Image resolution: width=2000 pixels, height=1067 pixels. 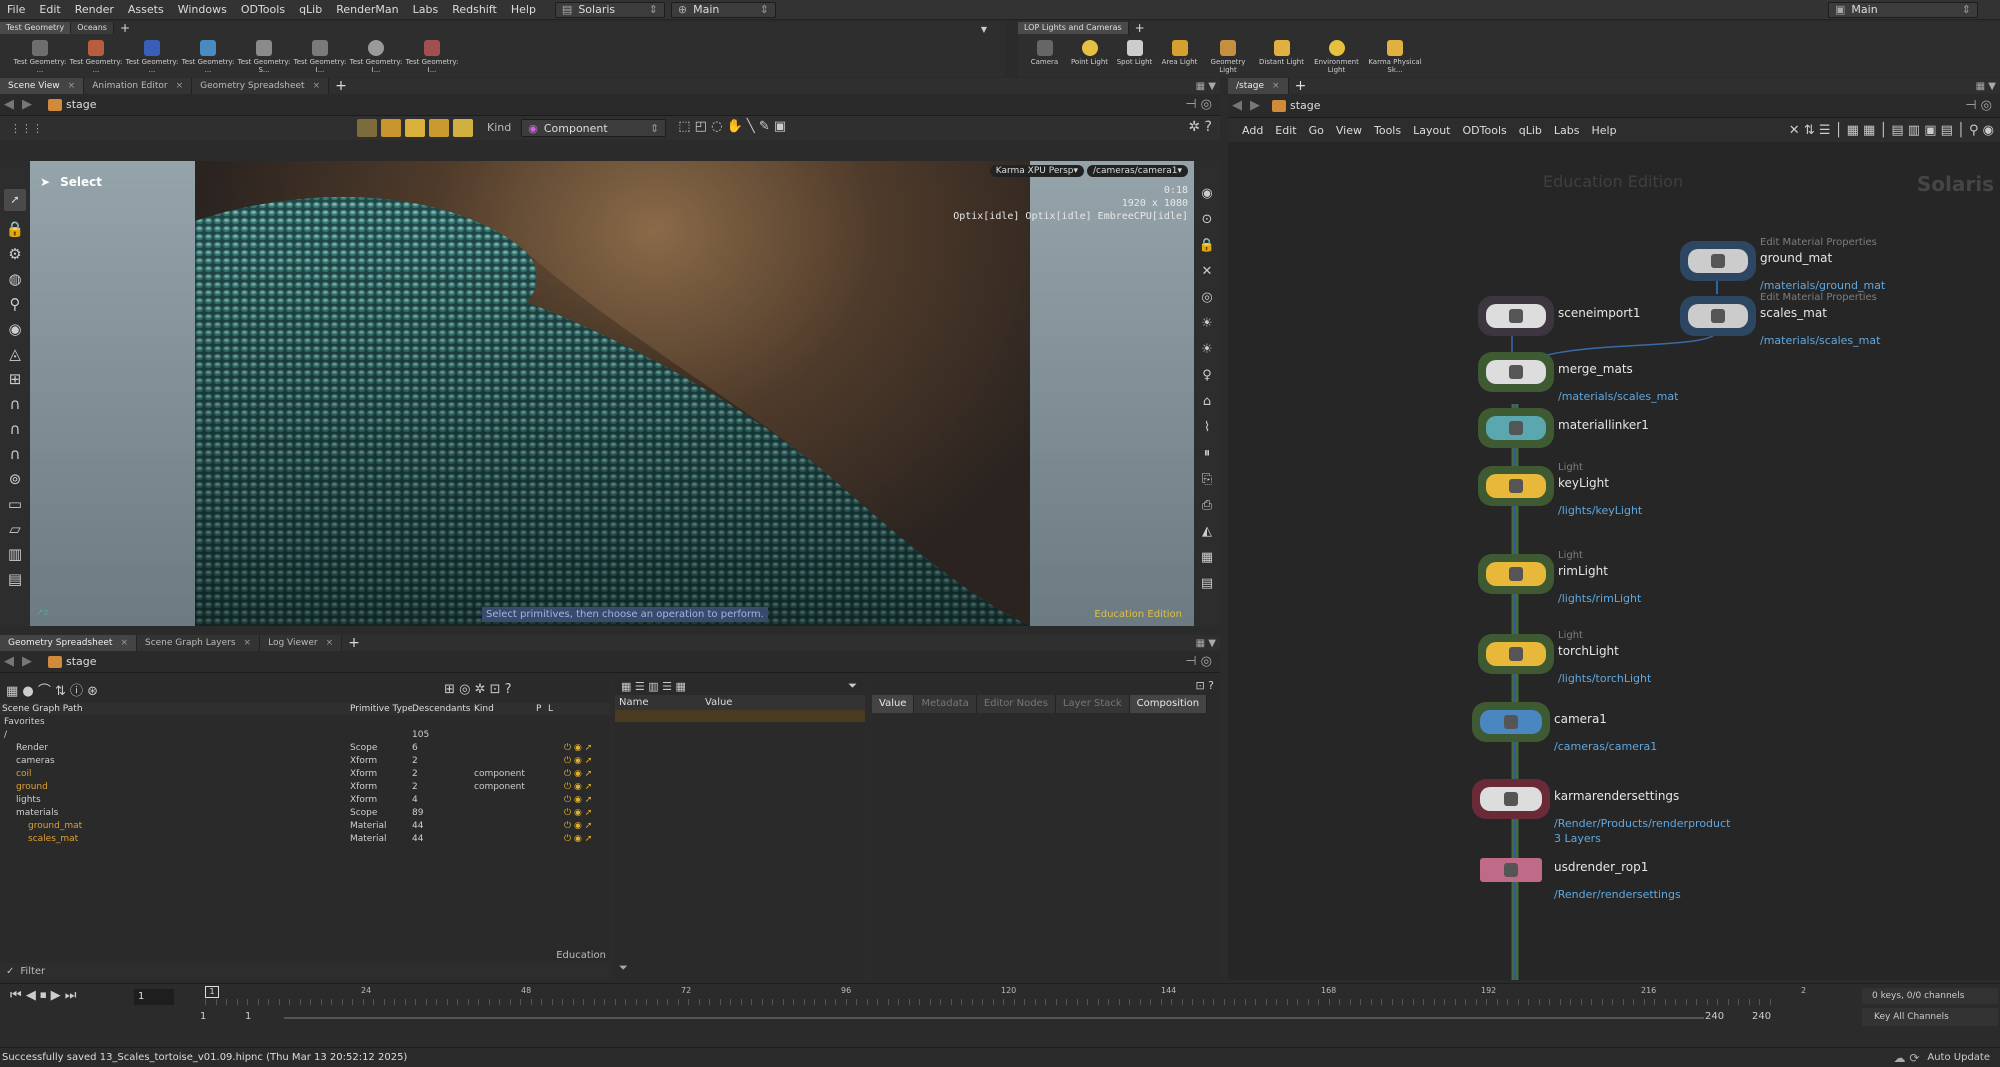 What do you see at coordinates (15, 404) in the screenshot?
I see `transform-tools-icons: 🔒 ⚙ ◍ ⚲ ◉ ◬ ⊞ ∩ ∩ ∩ ⊚ ▭ ▱ ▥ ▤` at bounding box center [15, 404].